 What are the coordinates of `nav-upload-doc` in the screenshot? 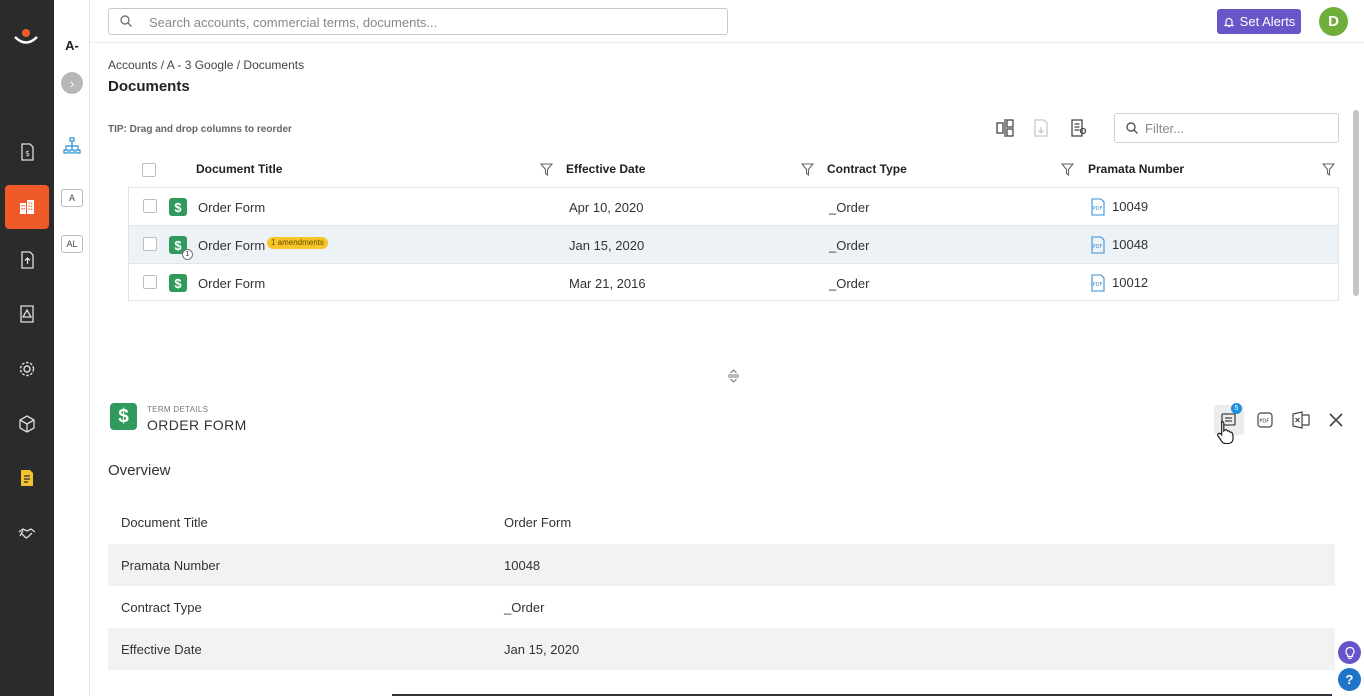 It's located at (27, 260).